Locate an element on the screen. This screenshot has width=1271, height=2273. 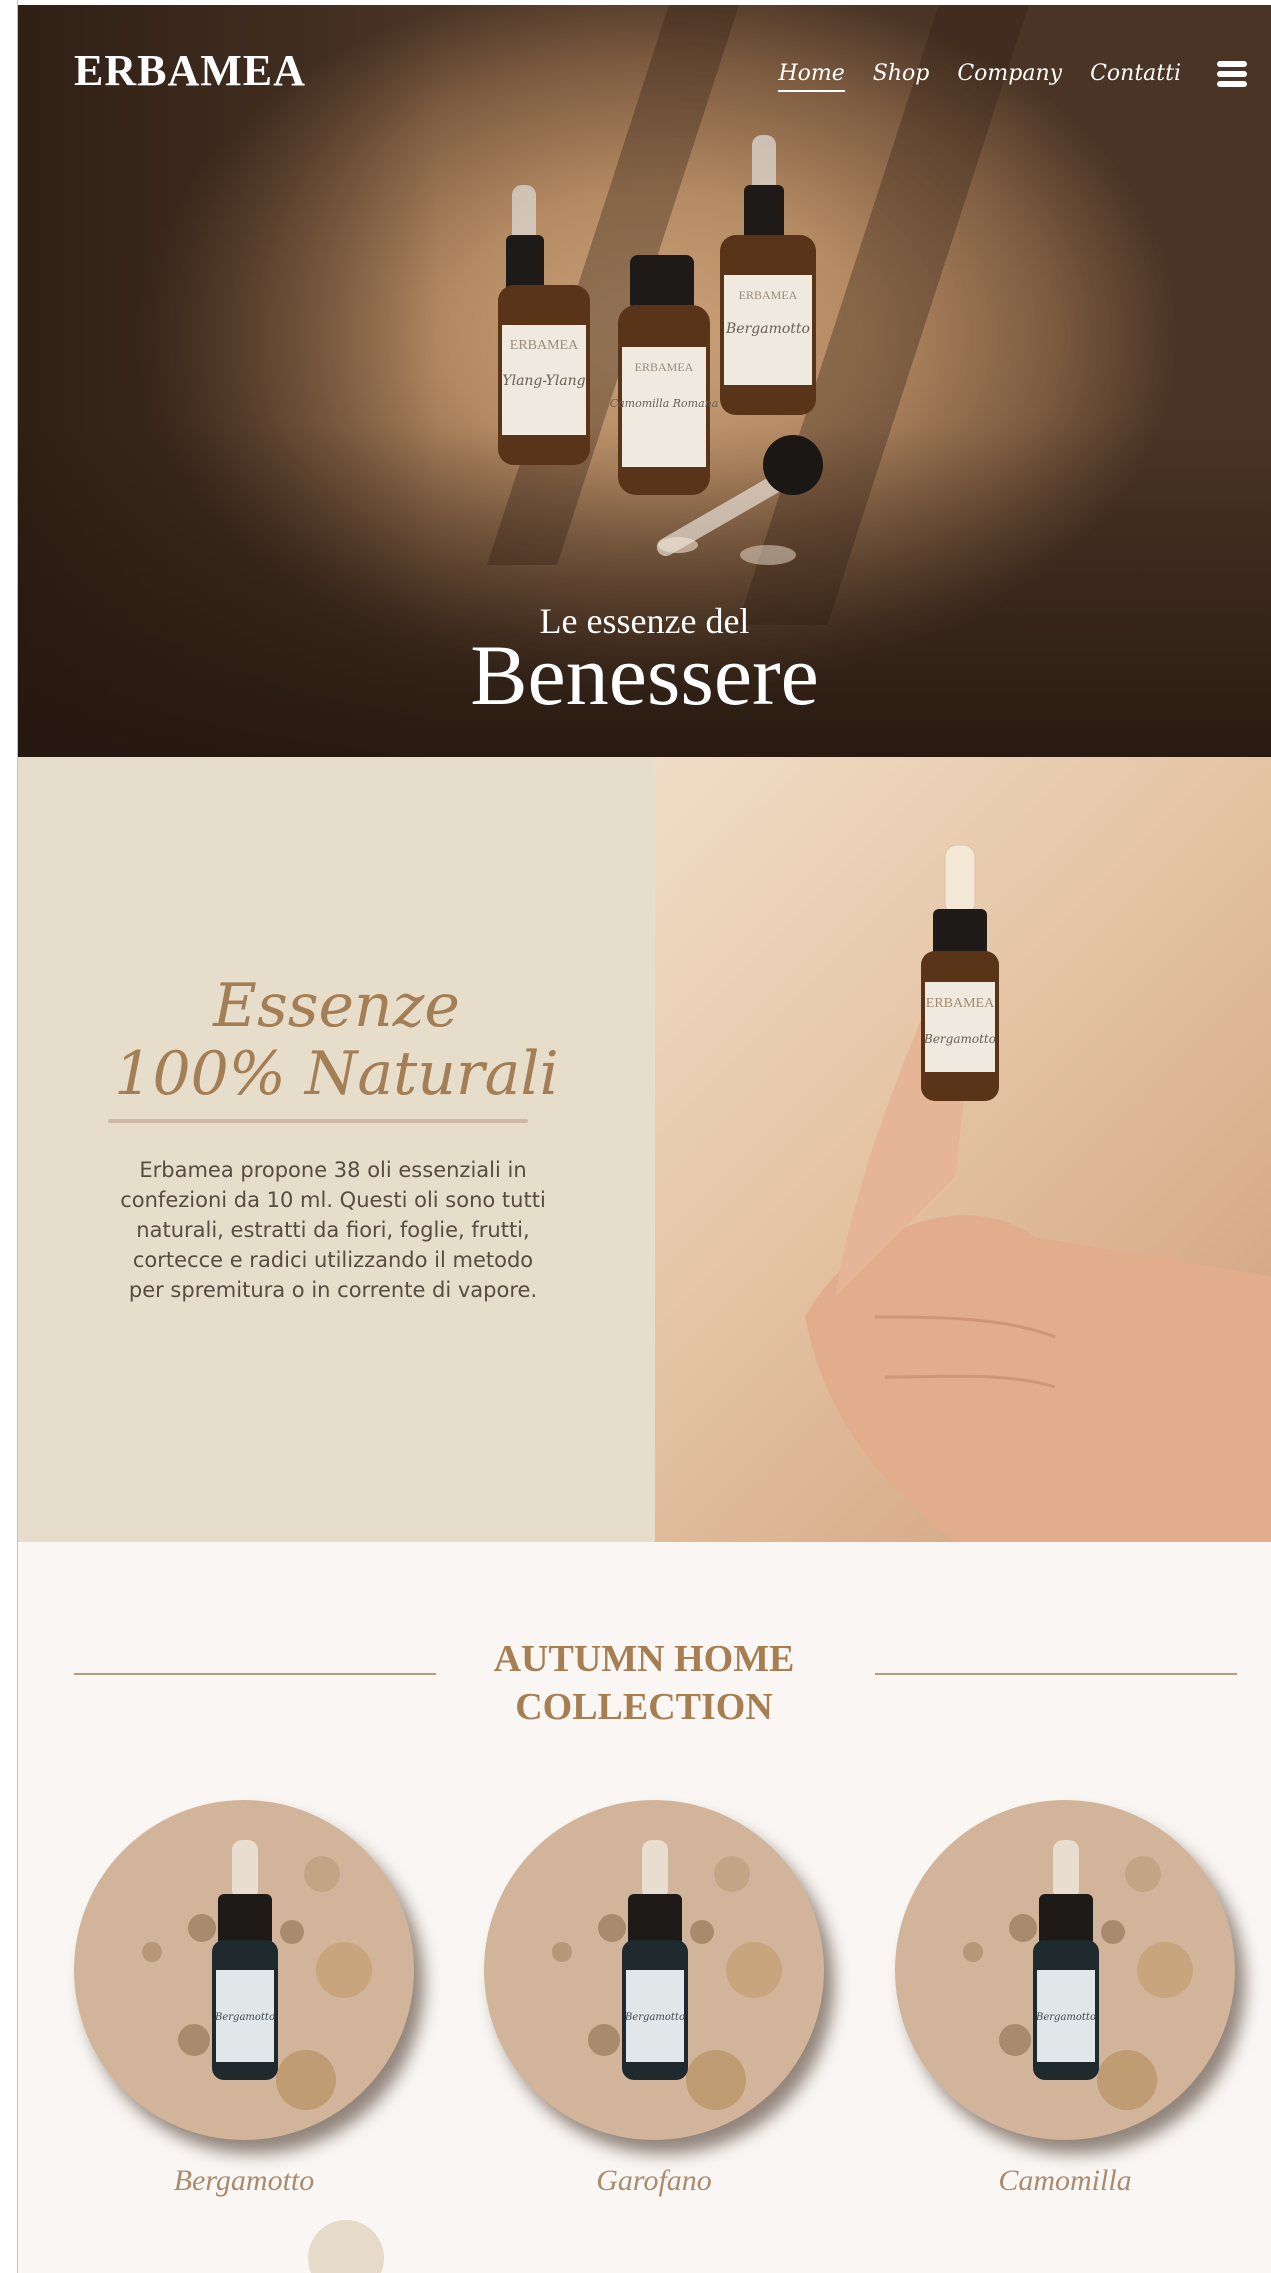
nav-item-shop: Shop is located at coordinates (901, 76).